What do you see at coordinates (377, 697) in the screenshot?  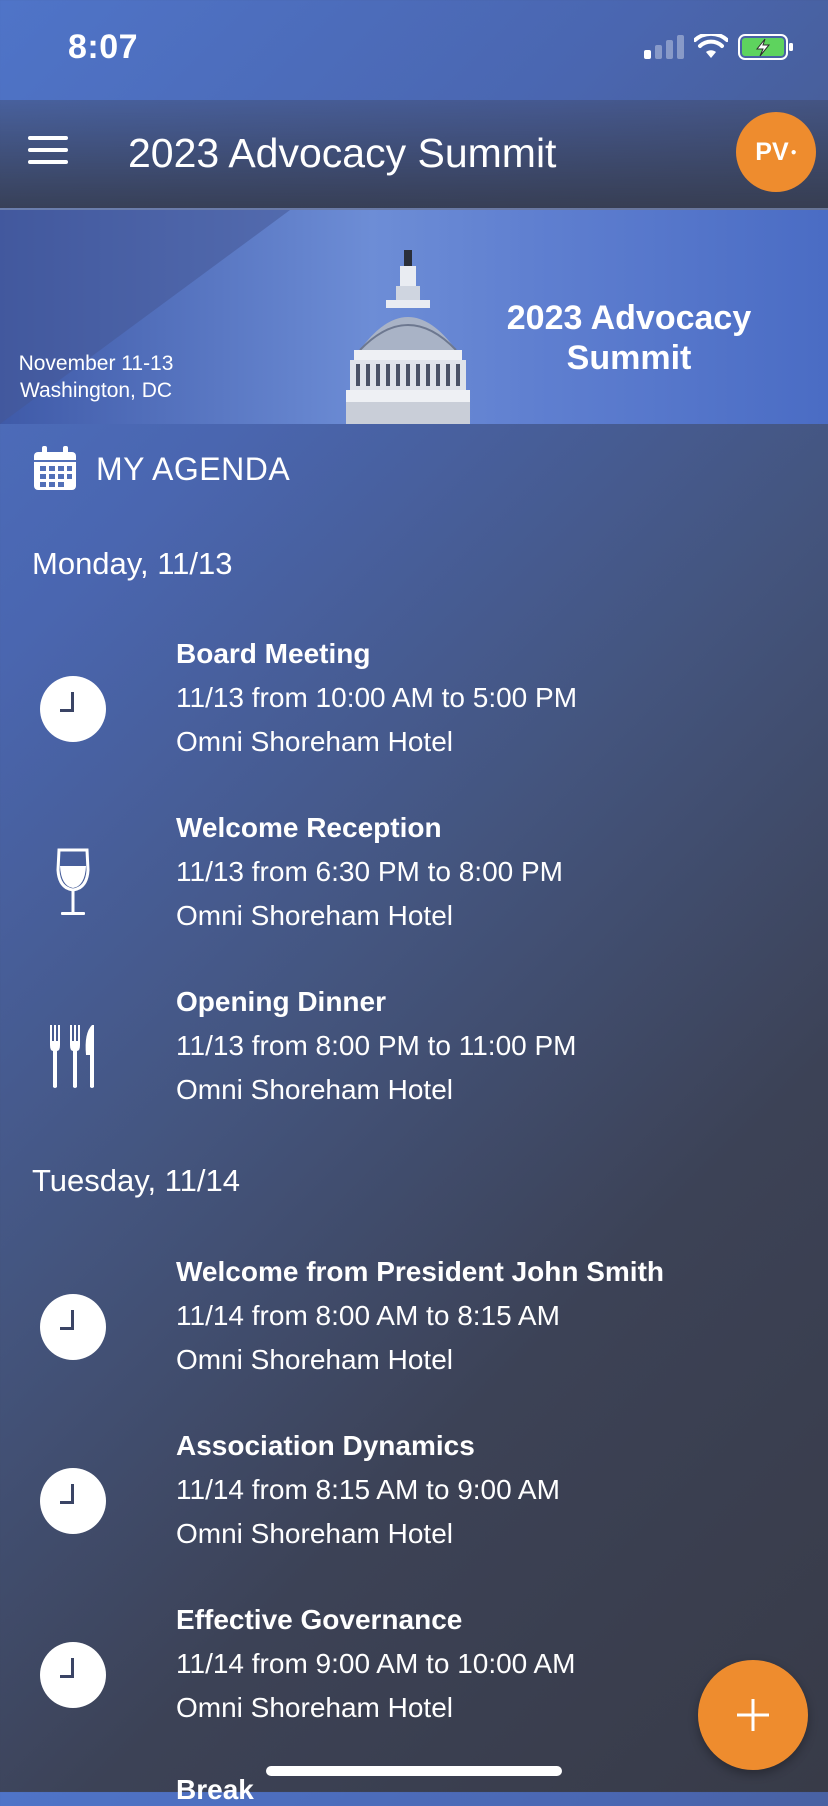 I see `event-time: 11/13 from 10:00 AM to 5:00 PM` at bounding box center [377, 697].